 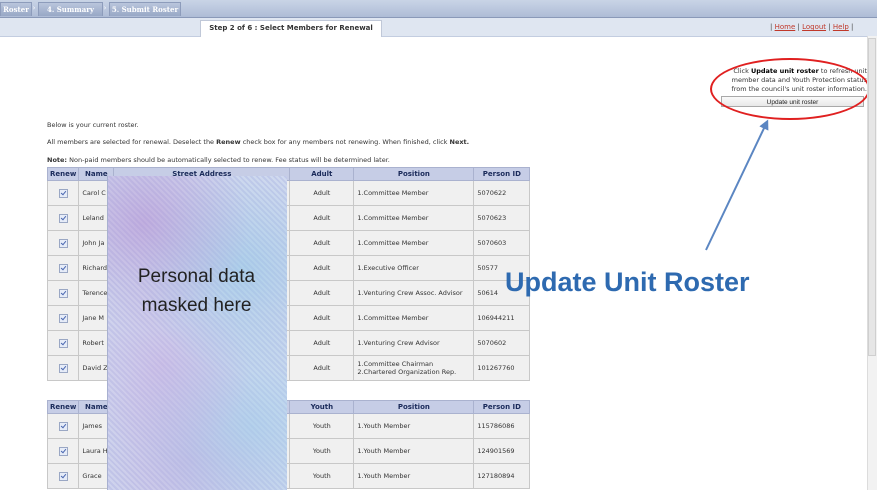 What do you see at coordinates (388, 268) in the screenshot?
I see `position-line: 1.Executive Officer` at bounding box center [388, 268].